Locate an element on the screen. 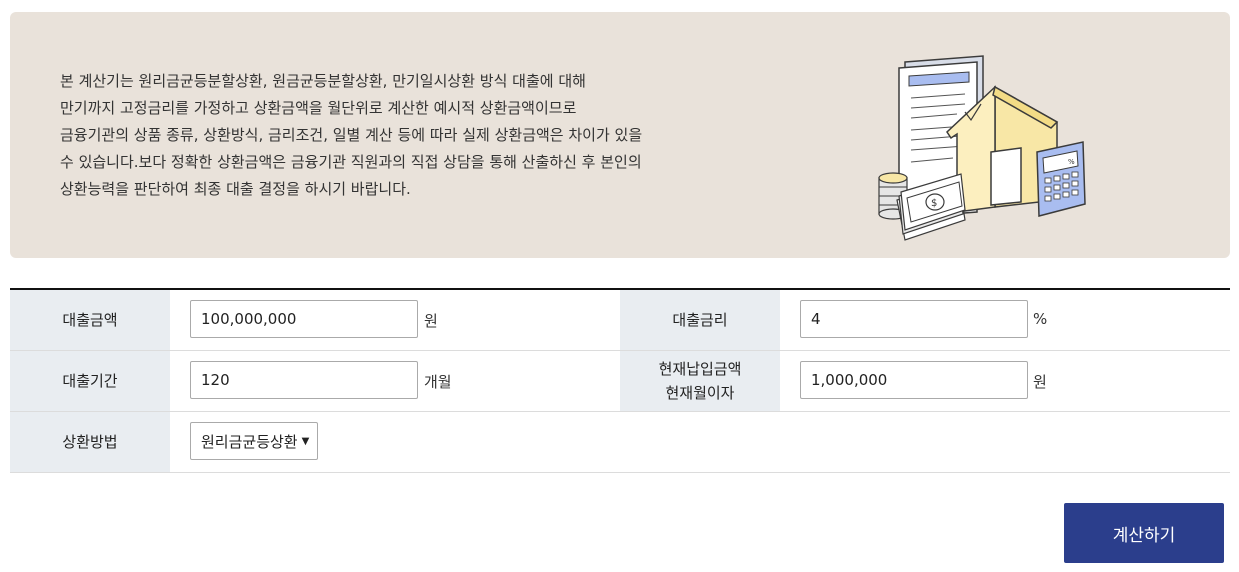 This screenshot has width=1239, height=572. current-payment-input is located at coordinates (914, 380).